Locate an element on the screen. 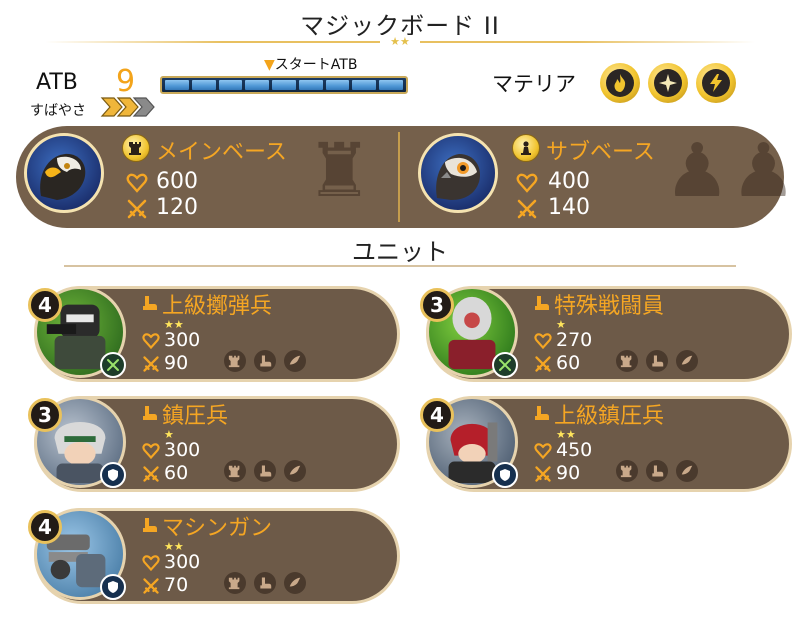 The image size is (800, 621). lightning-icon is located at coordinates (716, 83).